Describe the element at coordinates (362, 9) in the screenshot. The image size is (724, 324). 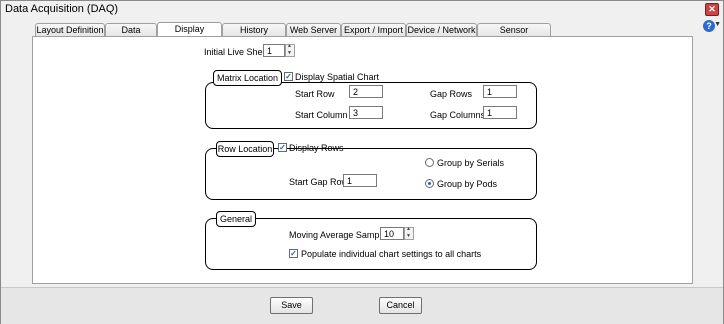
I see `title-bar: Data Acquisition (DAQ) ✕` at that location.